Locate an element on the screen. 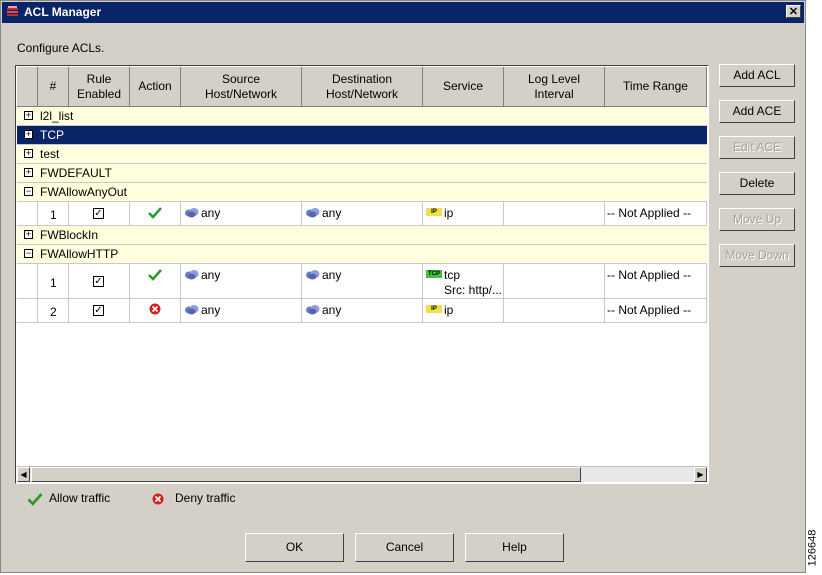 This screenshot has height=575, width=822. figure-number-text: 126648 is located at coordinates (812, 548).